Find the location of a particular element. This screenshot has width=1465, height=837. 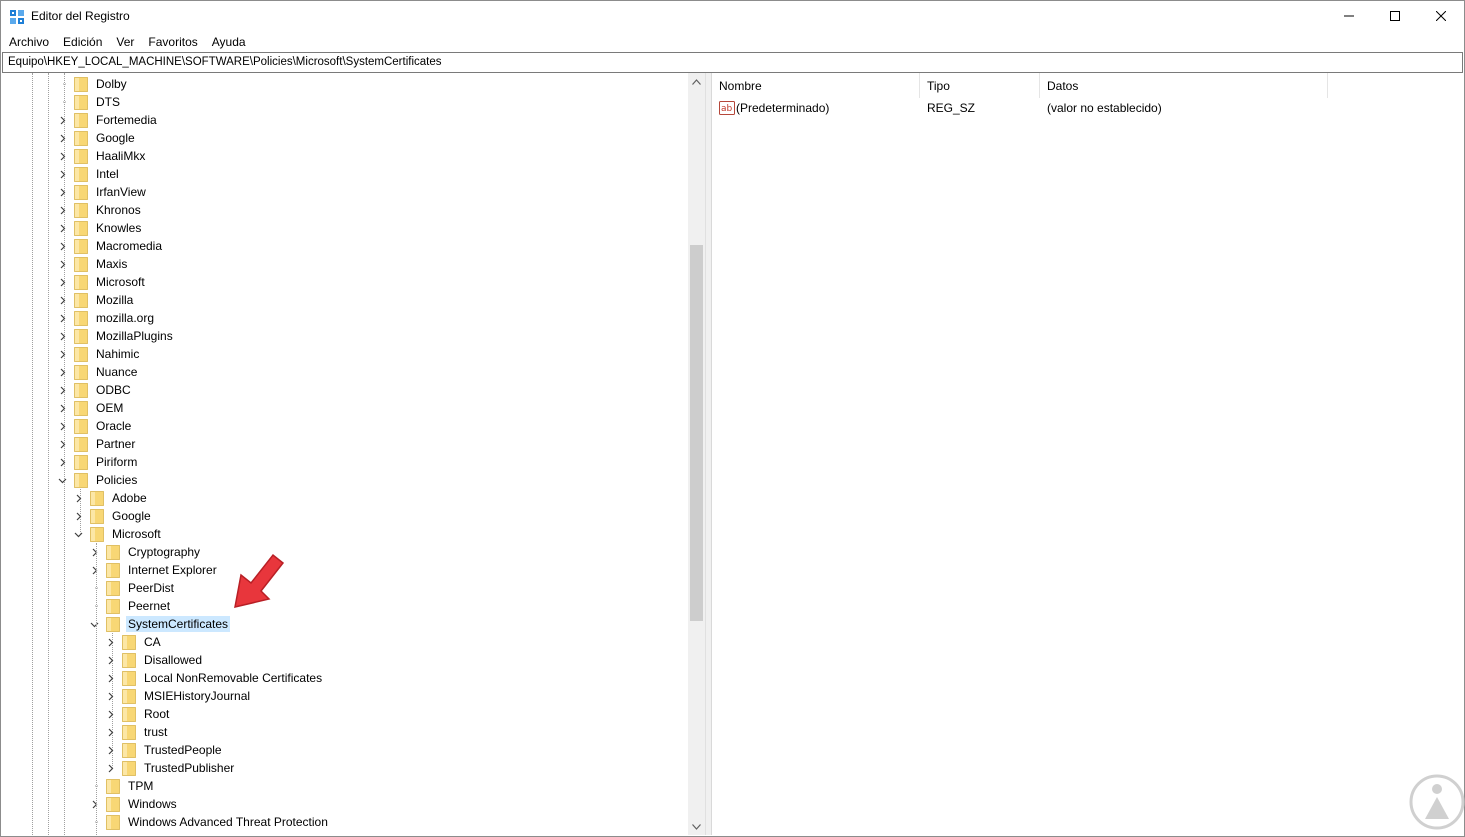

menu-ayuda: Ayuda is located at coordinates (229, 42).